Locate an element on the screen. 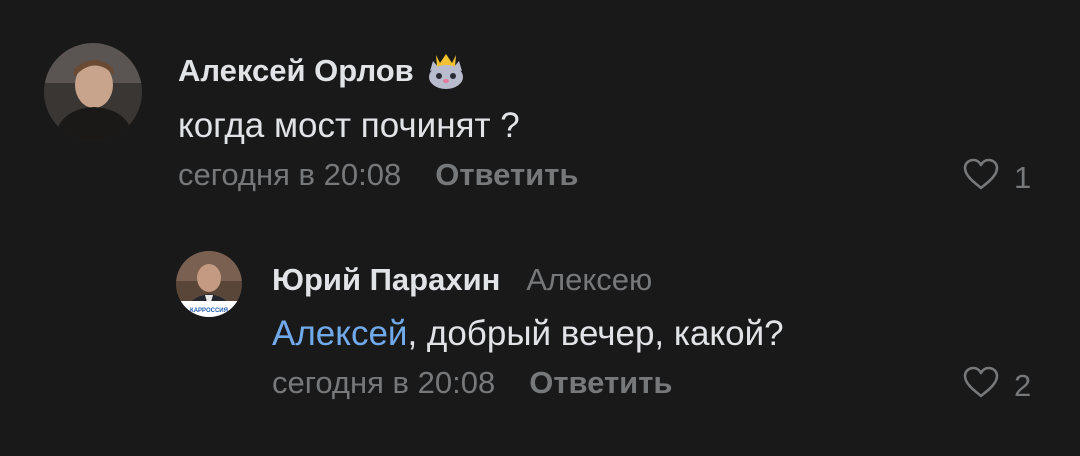 The width and height of the screenshot is (1080, 456). comment-author: Алексей Орлов is located at coordinates (323, 71).